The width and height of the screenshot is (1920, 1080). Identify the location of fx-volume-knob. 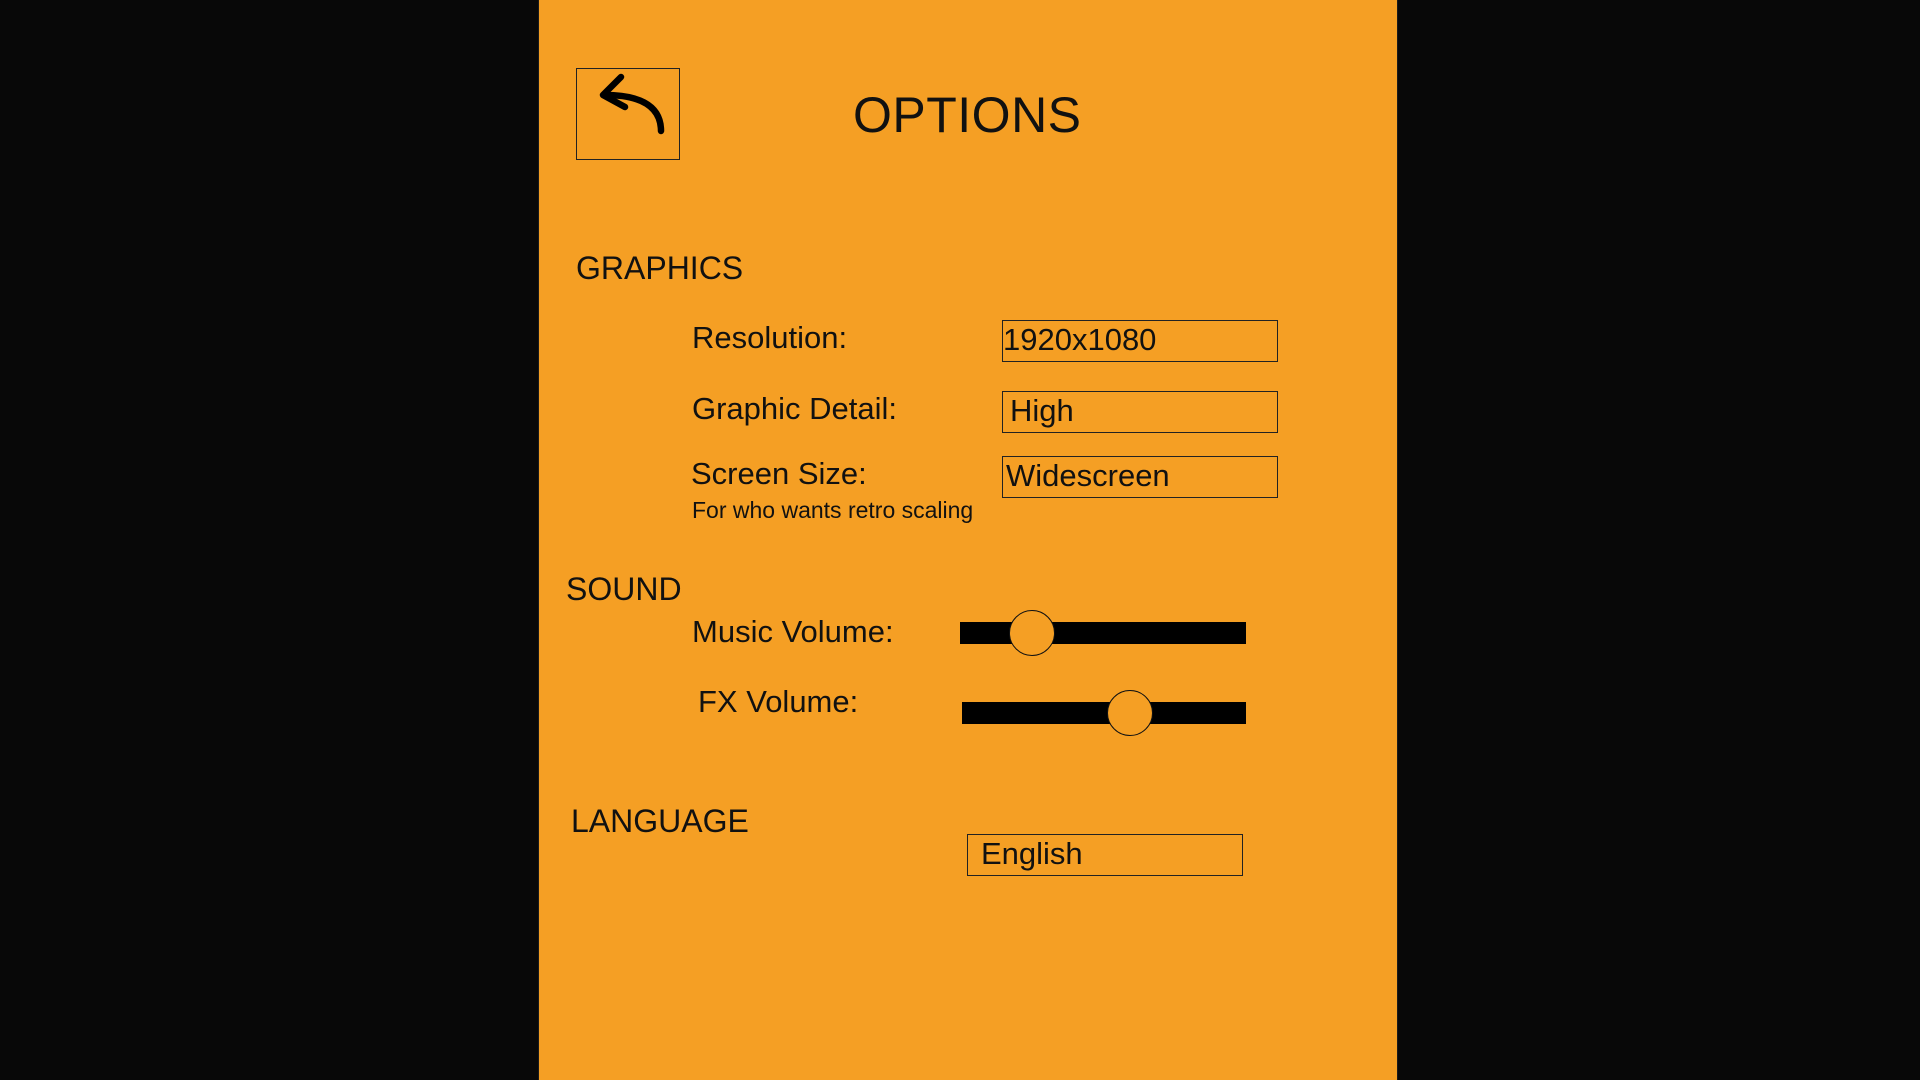
(1129, 713).